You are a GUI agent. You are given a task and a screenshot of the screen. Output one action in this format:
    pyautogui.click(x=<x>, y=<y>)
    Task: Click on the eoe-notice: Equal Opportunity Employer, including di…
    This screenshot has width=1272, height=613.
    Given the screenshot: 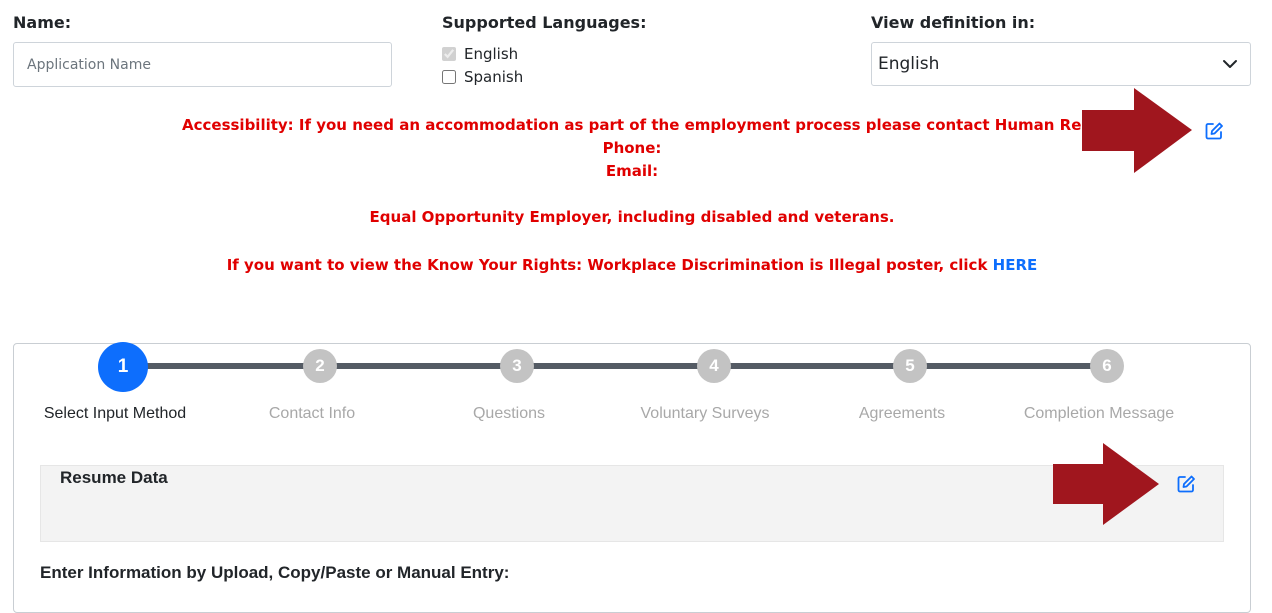 What is the action you would take?
    pyautogui.click(x=632, y=217)
    